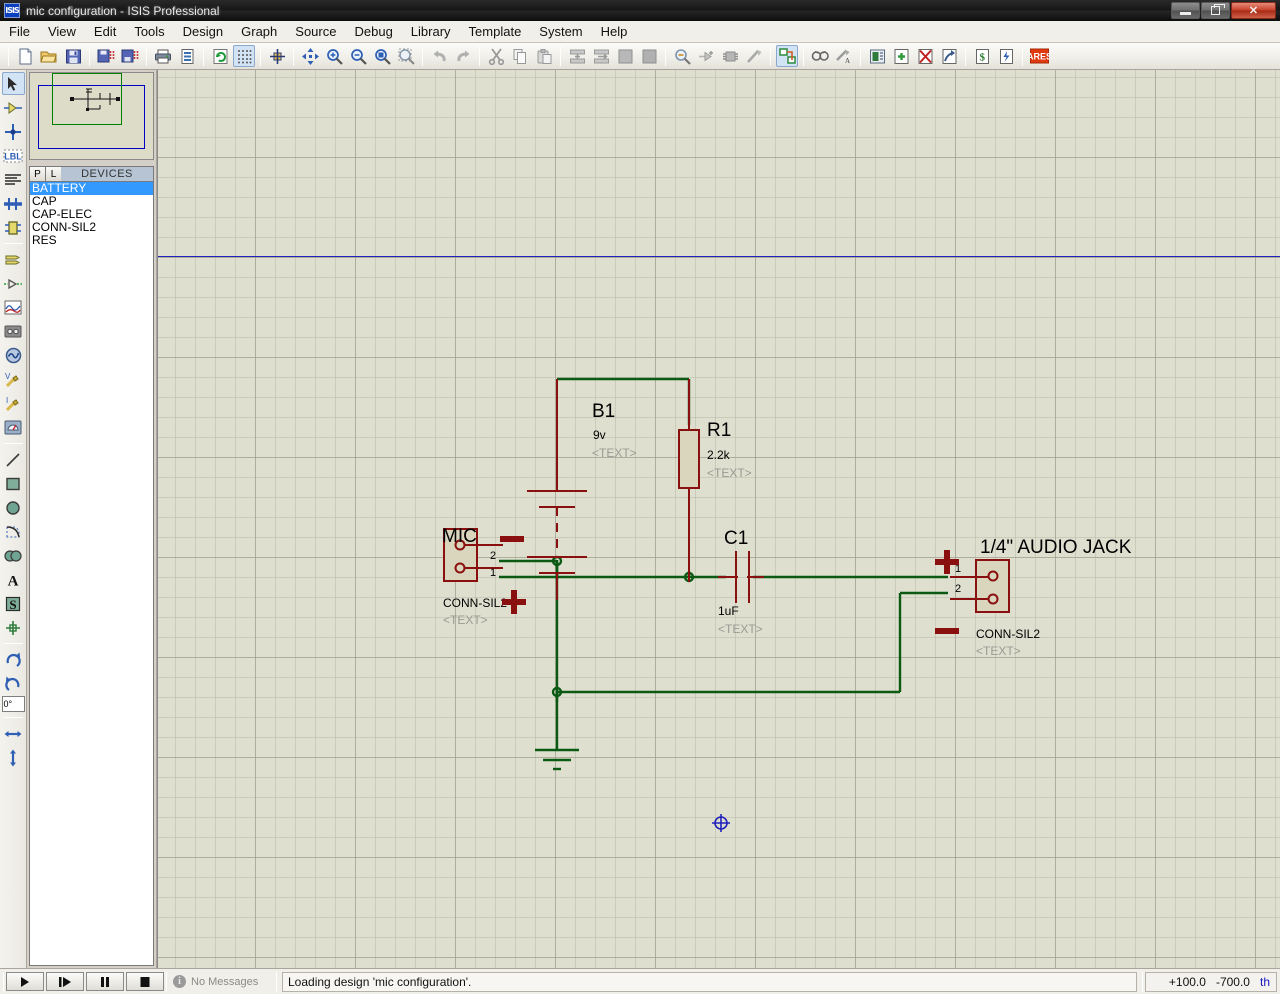 The width and height of the screenshot is (1280, 994). Describe the element at coordinates (91, 240) in the screenshot. I see `device-list-item: RES` at that location.